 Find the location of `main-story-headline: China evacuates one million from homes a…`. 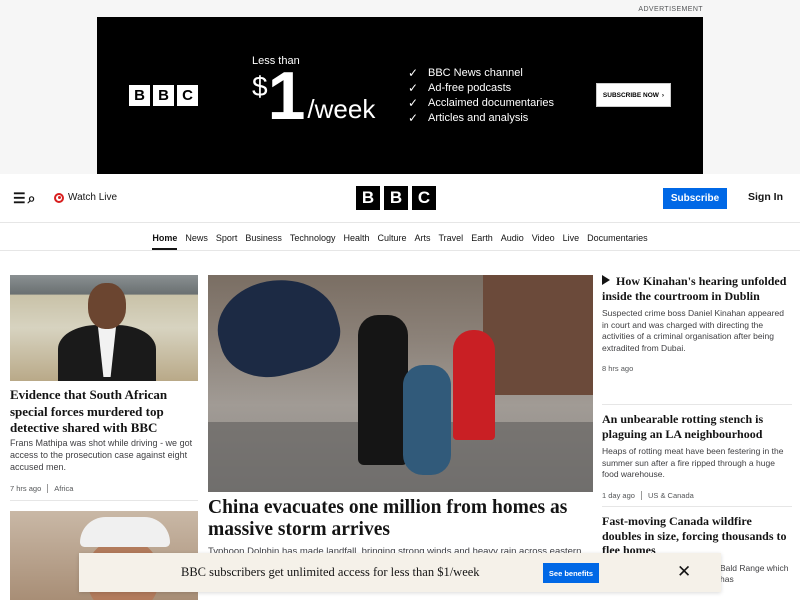

main-story-headline: China evacuates one million from homes a… is located at coordinates (403, 519).